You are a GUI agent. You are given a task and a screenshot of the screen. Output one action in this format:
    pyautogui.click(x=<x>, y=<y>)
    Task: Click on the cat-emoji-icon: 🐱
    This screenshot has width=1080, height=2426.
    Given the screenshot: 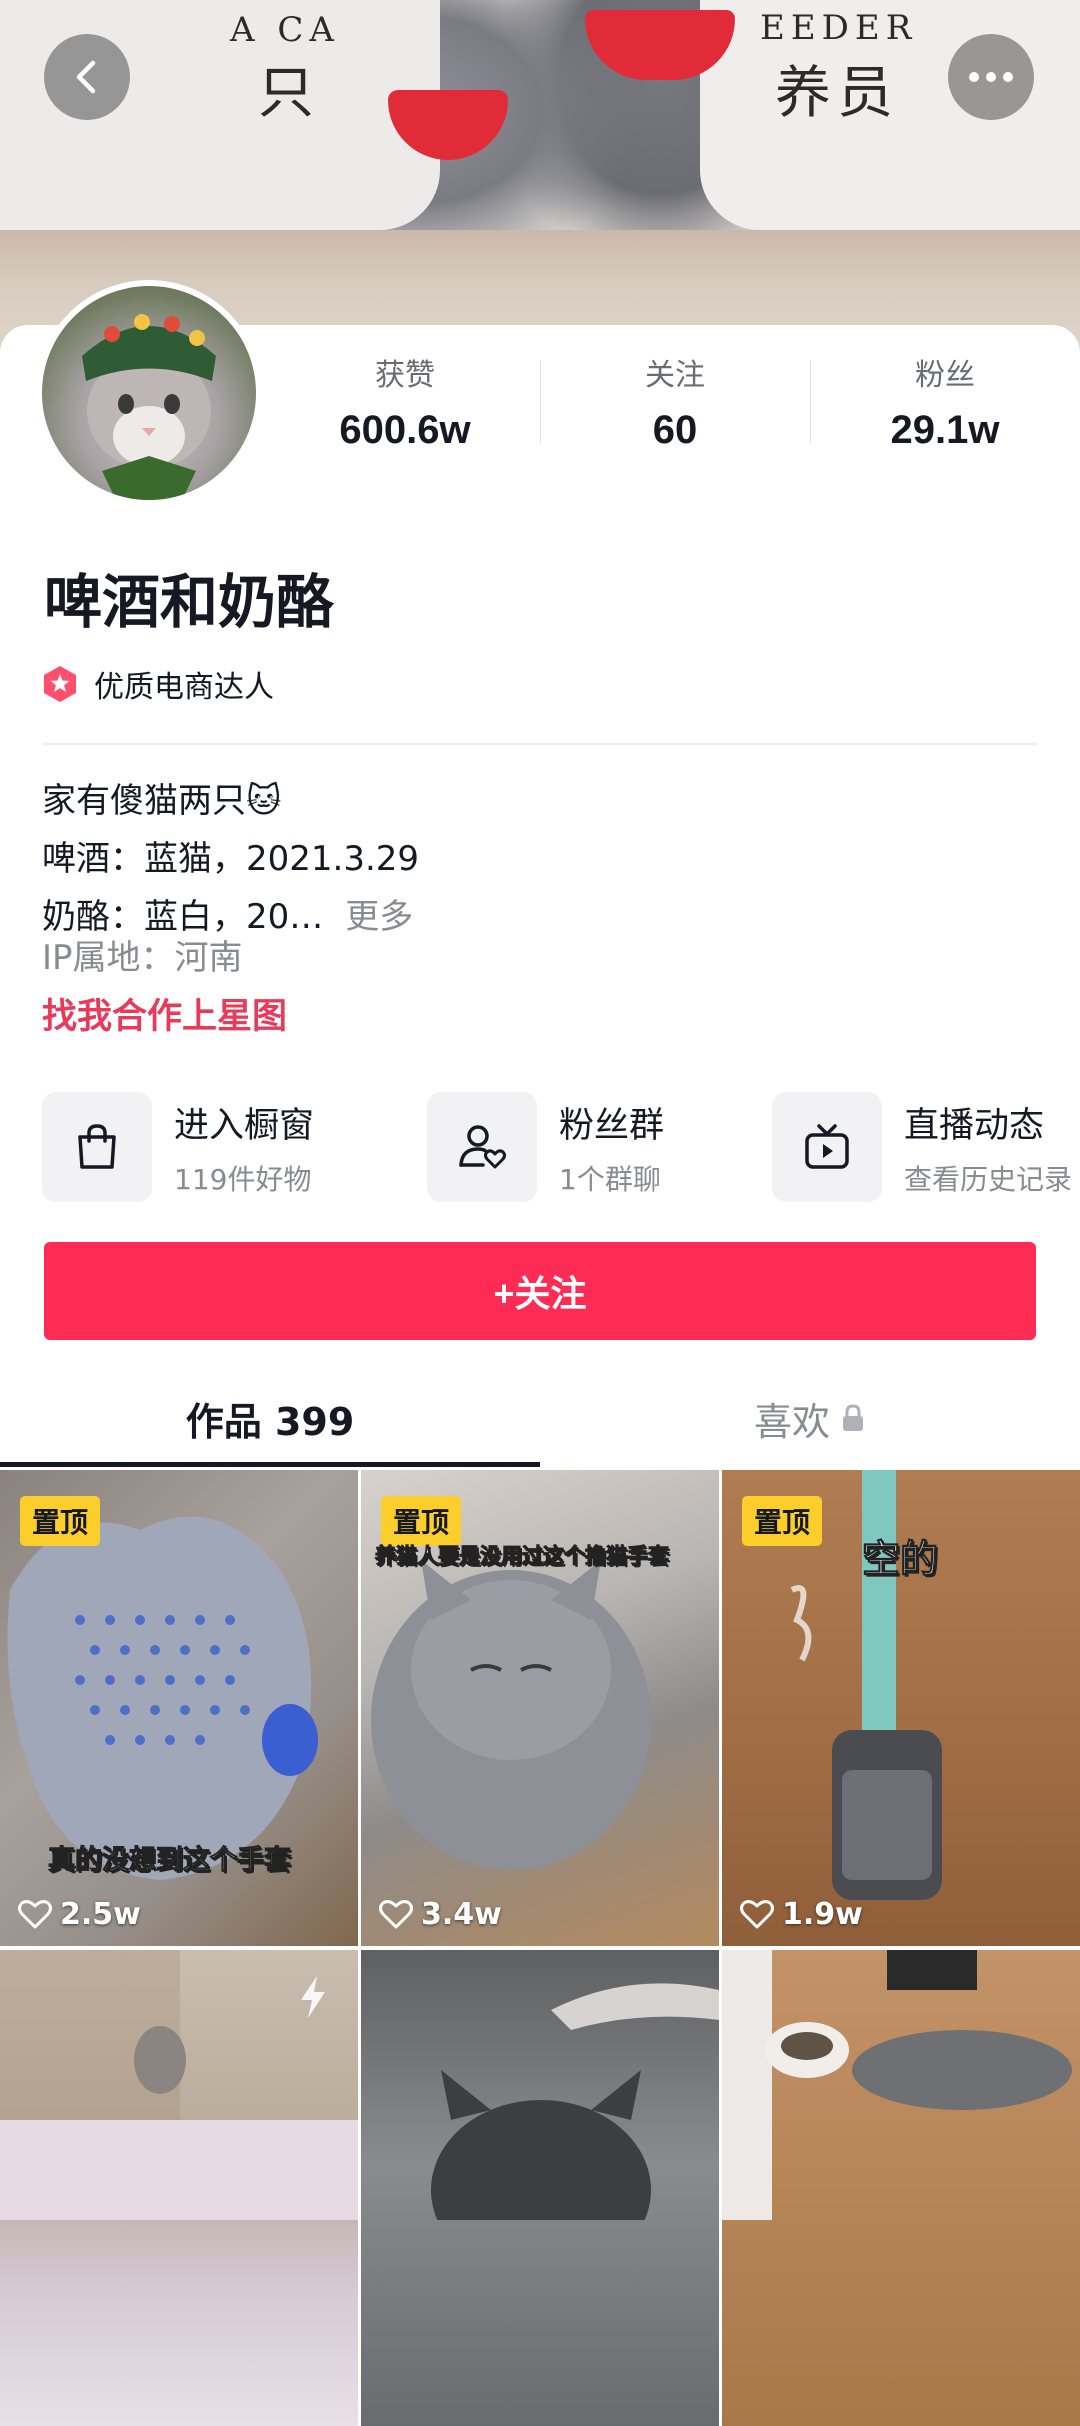 What is the action you would take?
    pyautogui.click(x=264, y=801)
    